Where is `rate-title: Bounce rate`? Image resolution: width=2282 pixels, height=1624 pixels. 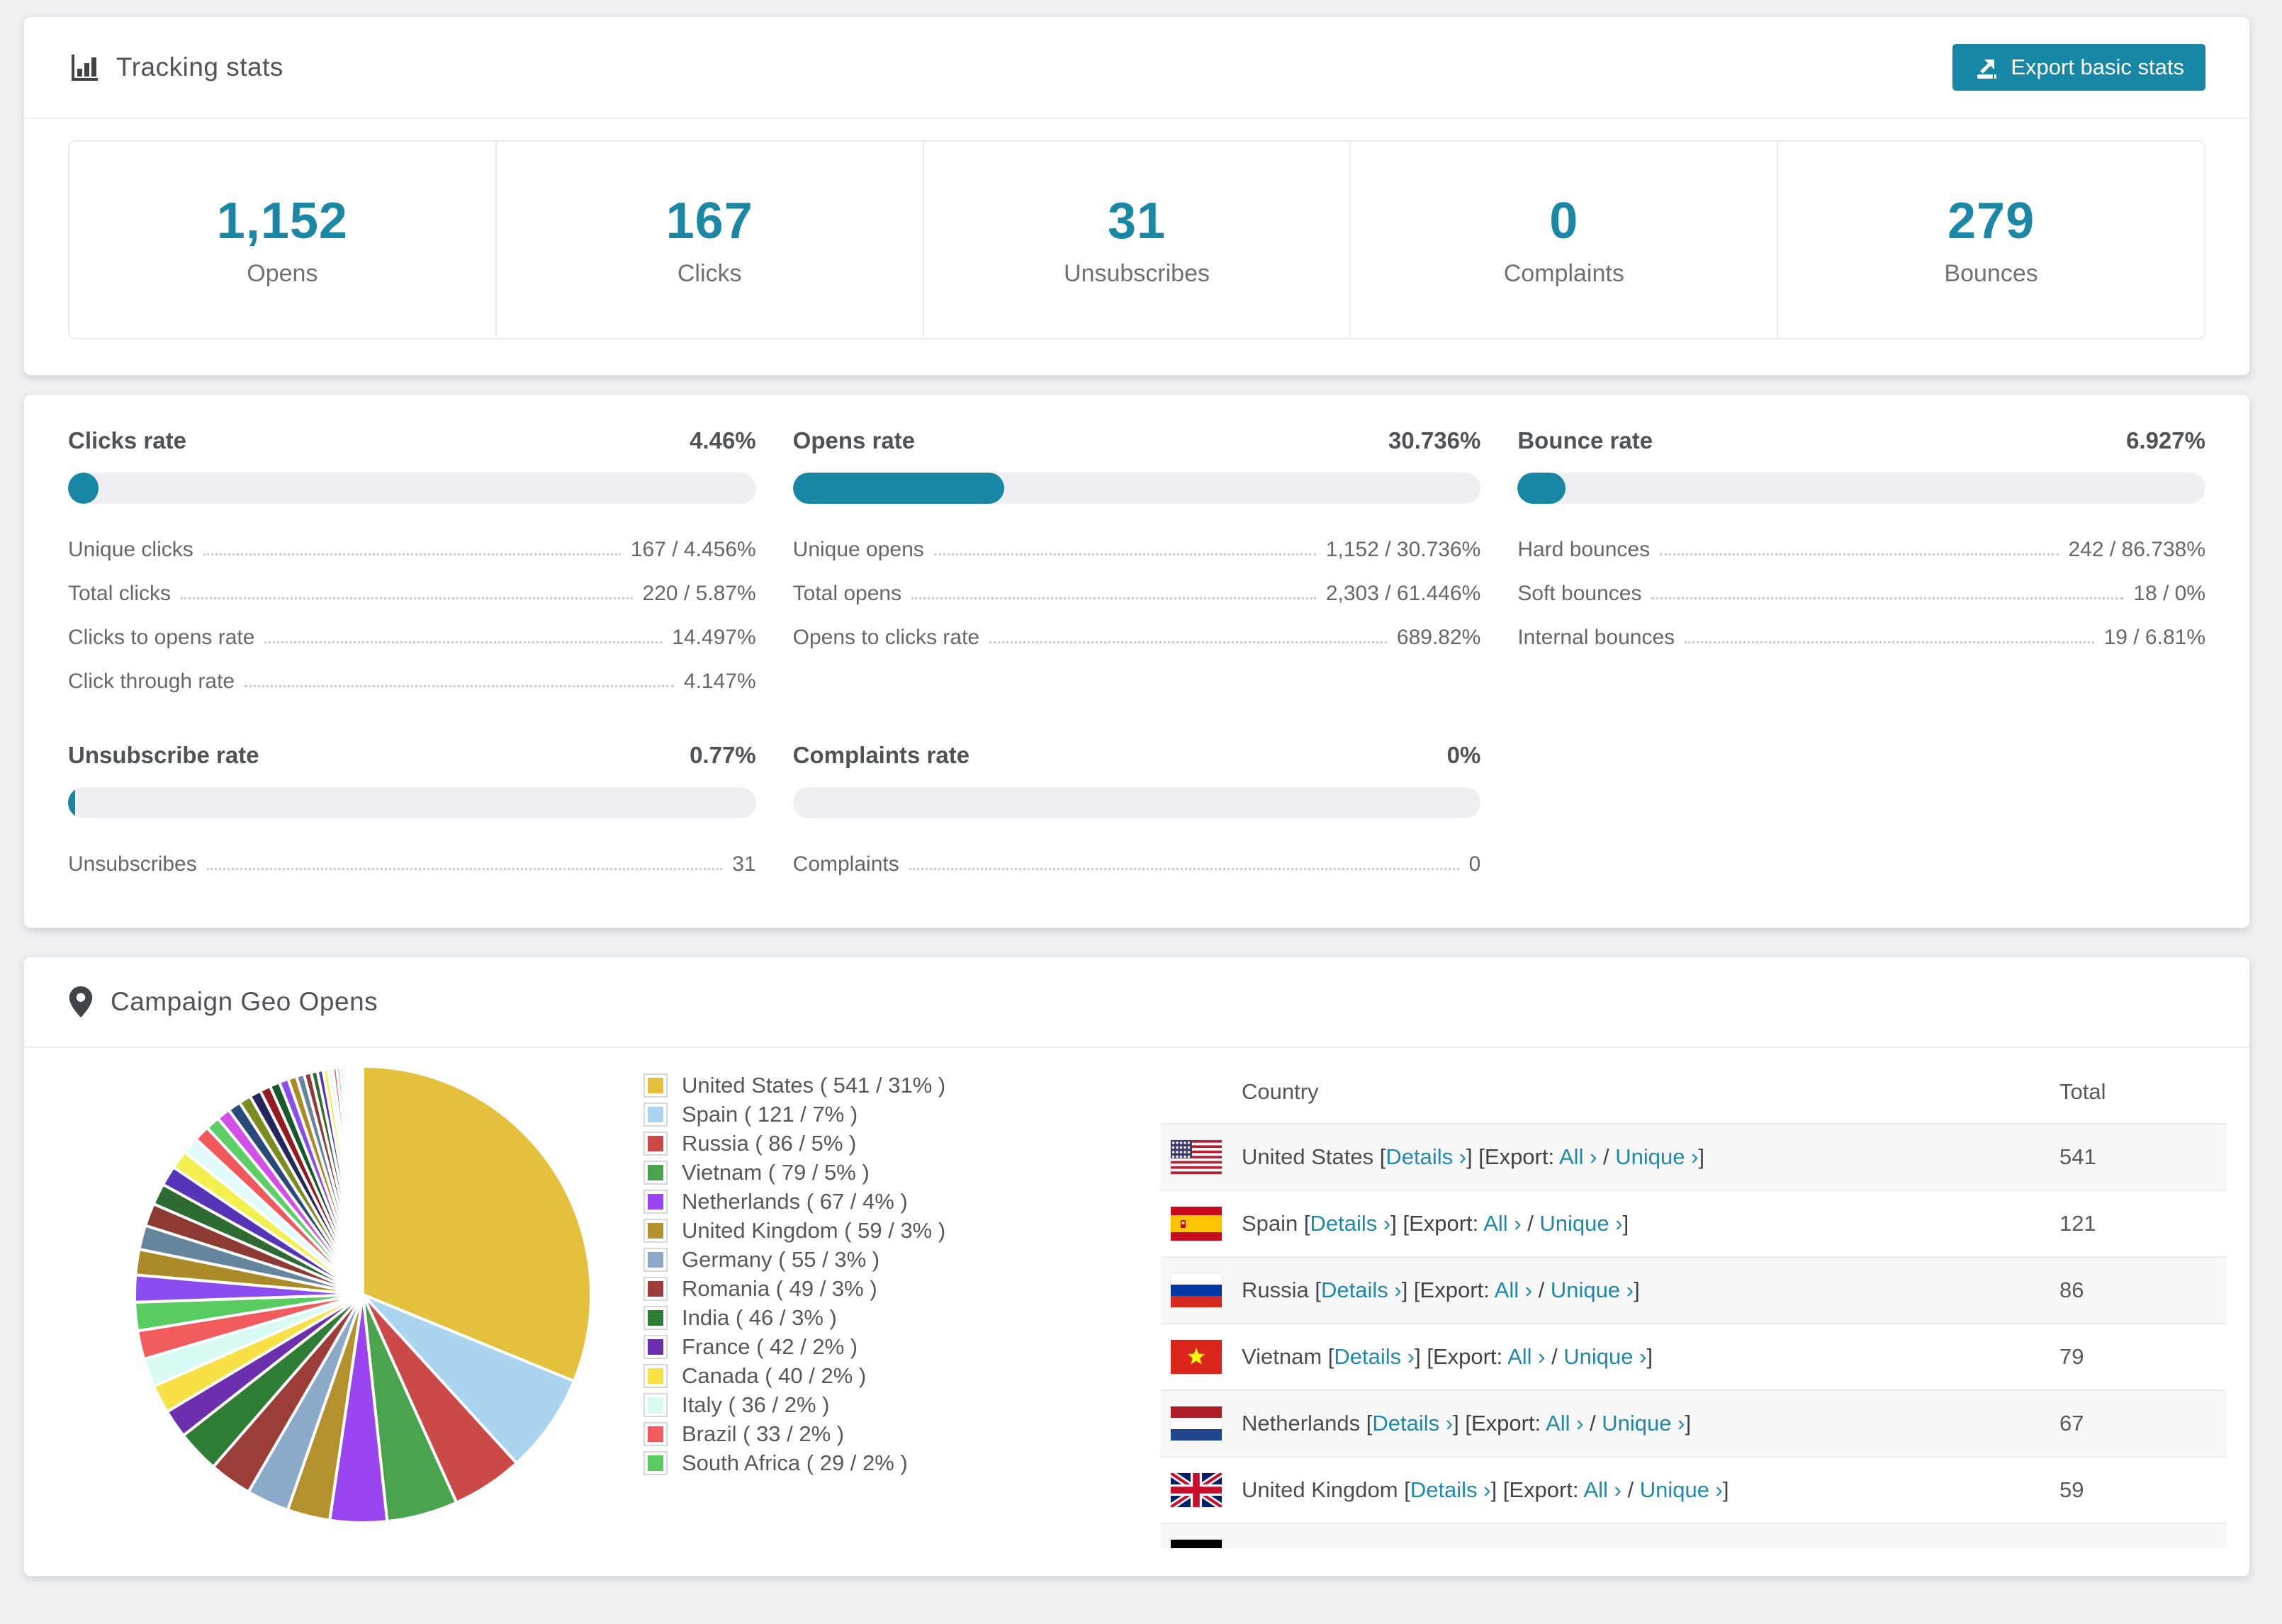 rate-title: Bounce rate is located at coordinates (1585, 440).